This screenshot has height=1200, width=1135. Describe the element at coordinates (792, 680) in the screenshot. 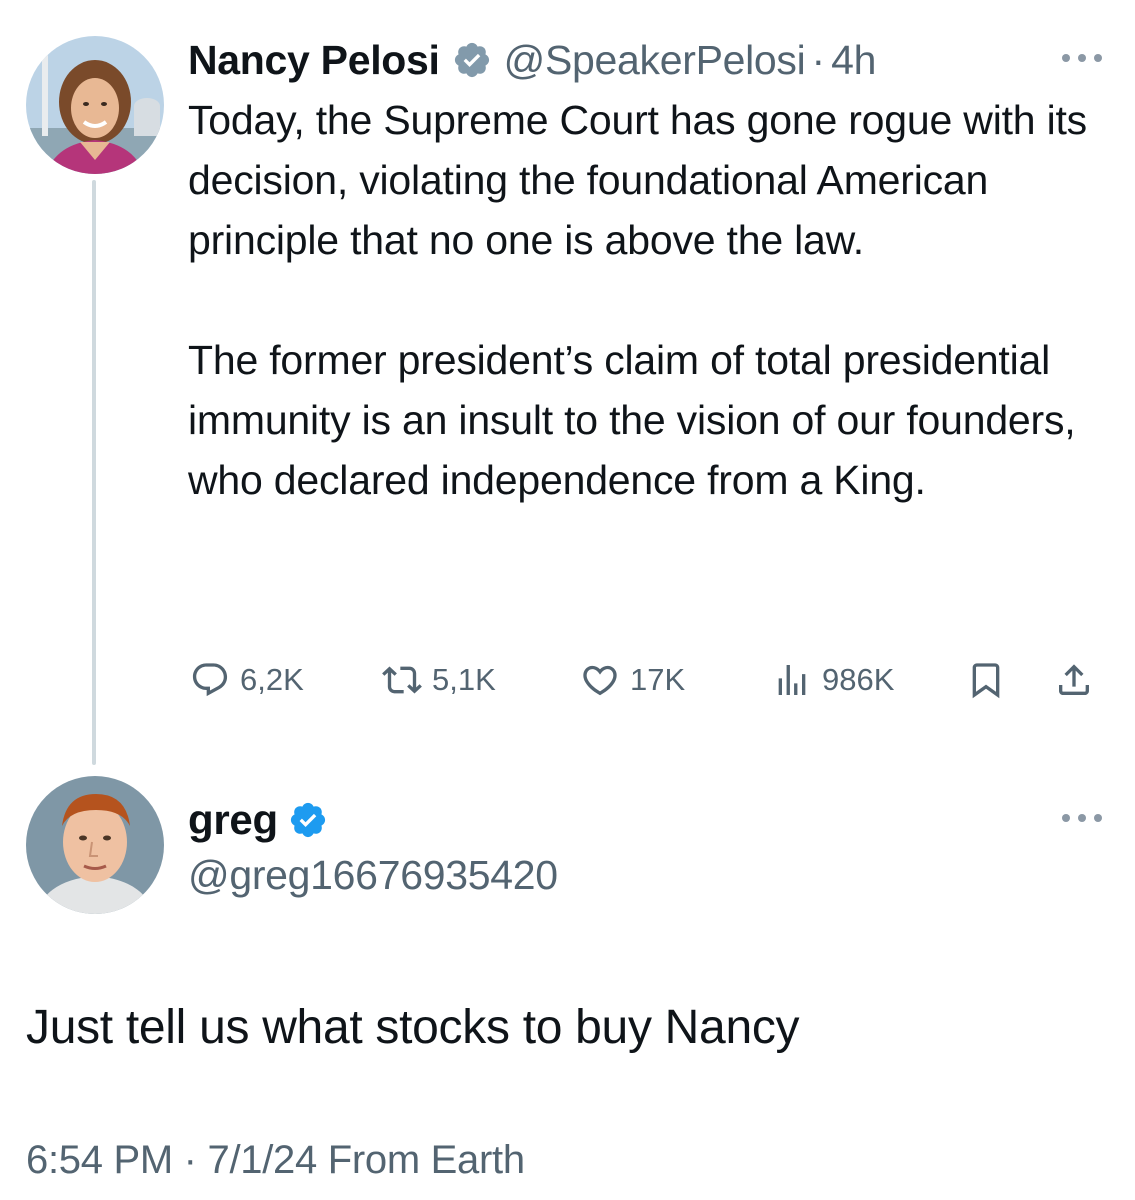

I see `views-chart-icon` at that location.